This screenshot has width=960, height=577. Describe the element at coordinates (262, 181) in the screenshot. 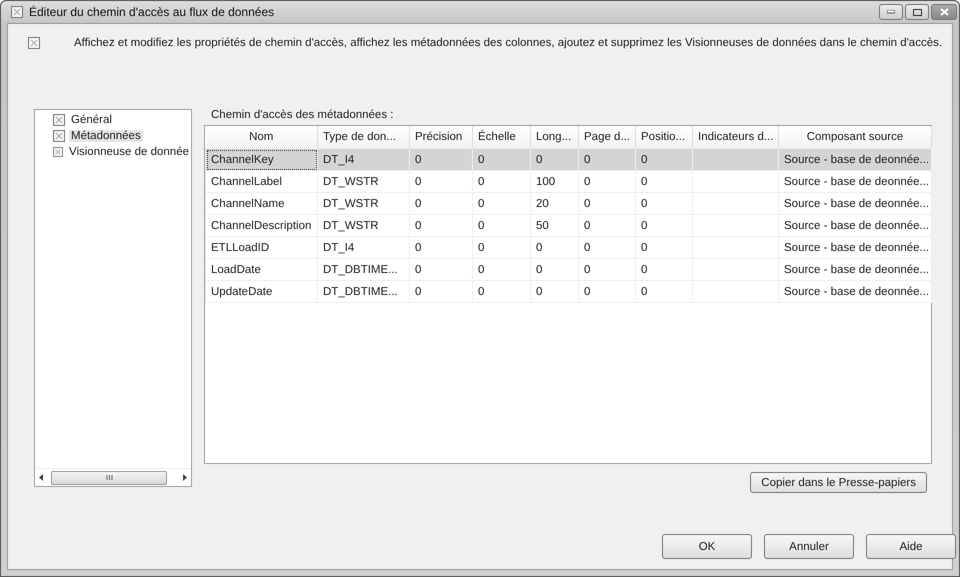

I see `table-cell: ChannelLabel` at that location.